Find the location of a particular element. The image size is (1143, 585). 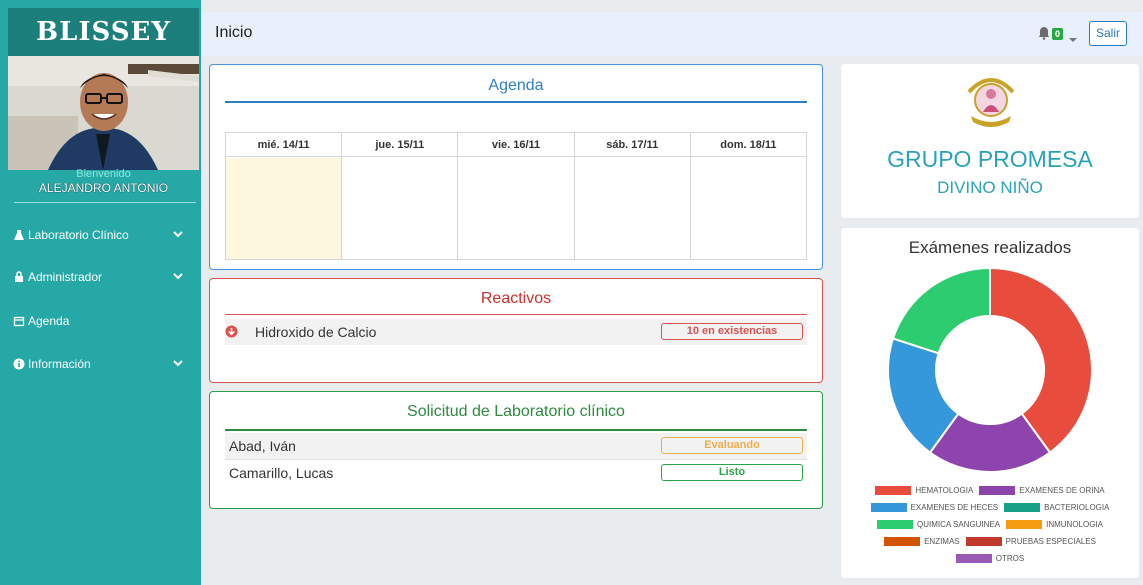

chart-title: Exámenes realizados is located at coordinates (990, 247).